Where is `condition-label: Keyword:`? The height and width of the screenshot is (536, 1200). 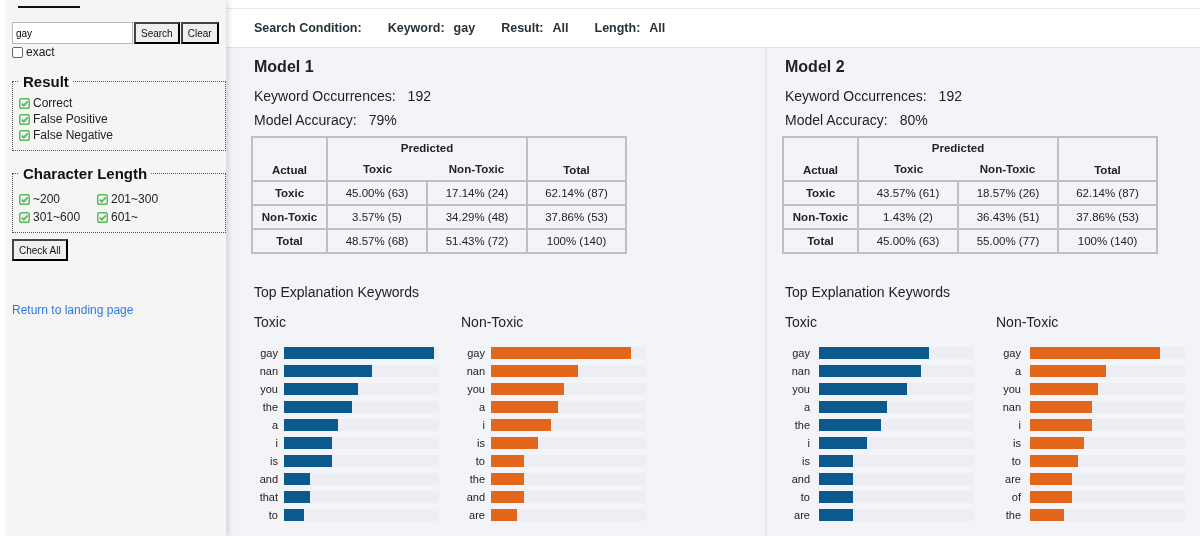 condition-label: Keyword: is located at coordinates (416, 28).